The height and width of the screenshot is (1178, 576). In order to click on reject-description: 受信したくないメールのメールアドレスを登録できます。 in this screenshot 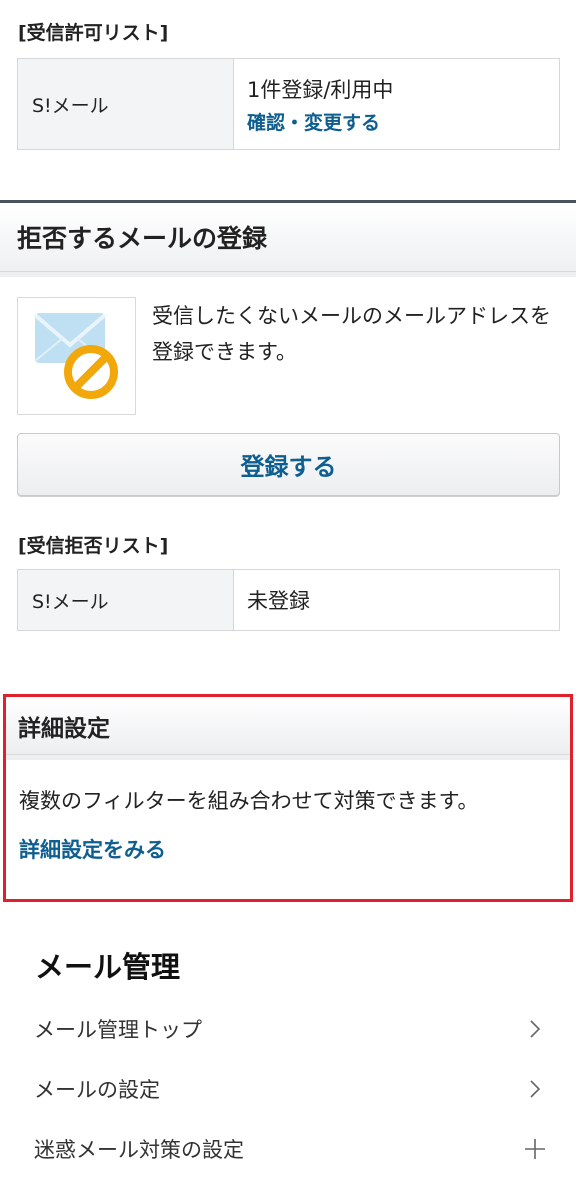, I will do `click(351, 334)`.